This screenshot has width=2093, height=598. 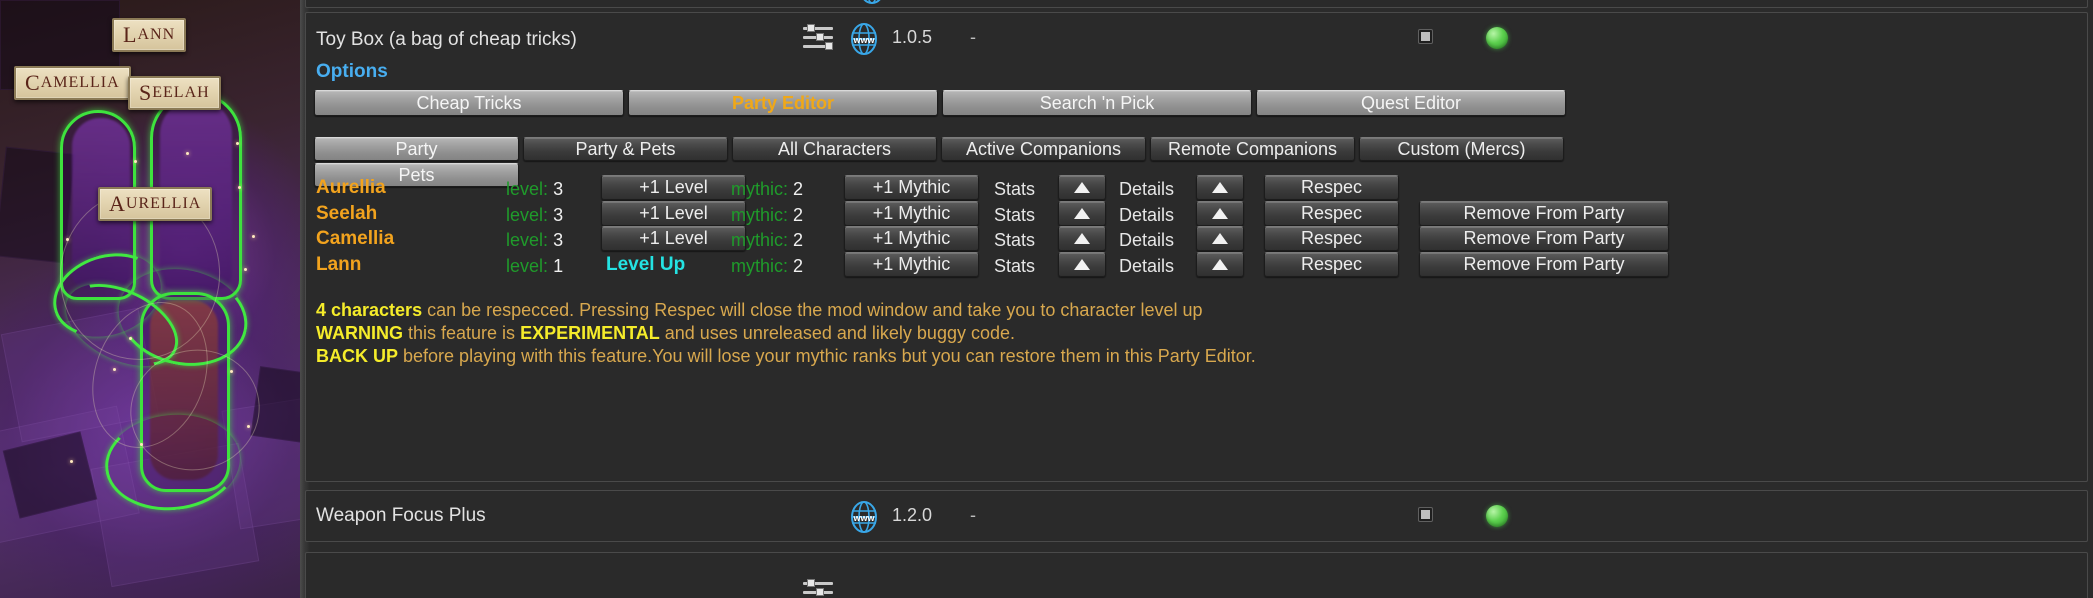 What do you see at coordinates (1043, 149) in the screenshot?
I see `subtab-active-companions: Active Companions` at bounding box center [1043, 149].